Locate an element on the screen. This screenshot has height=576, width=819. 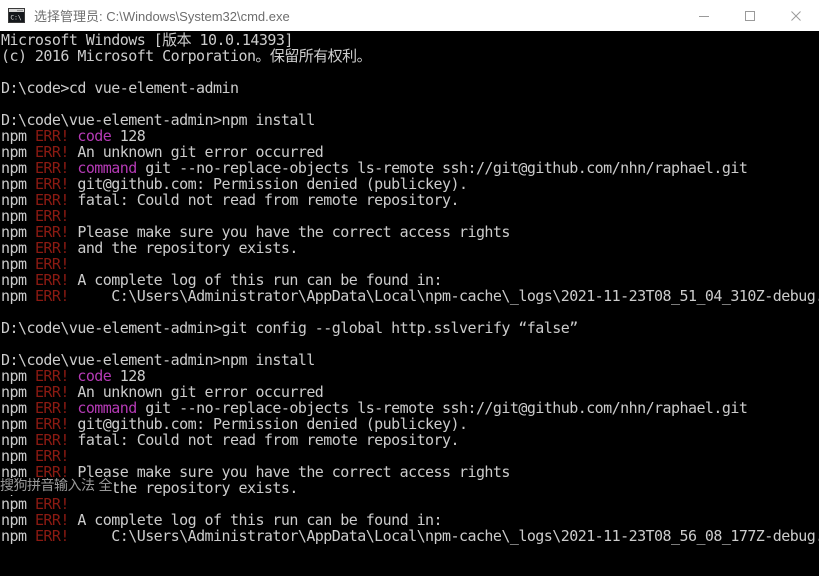
close-icon is located at coordinates (796, 15).